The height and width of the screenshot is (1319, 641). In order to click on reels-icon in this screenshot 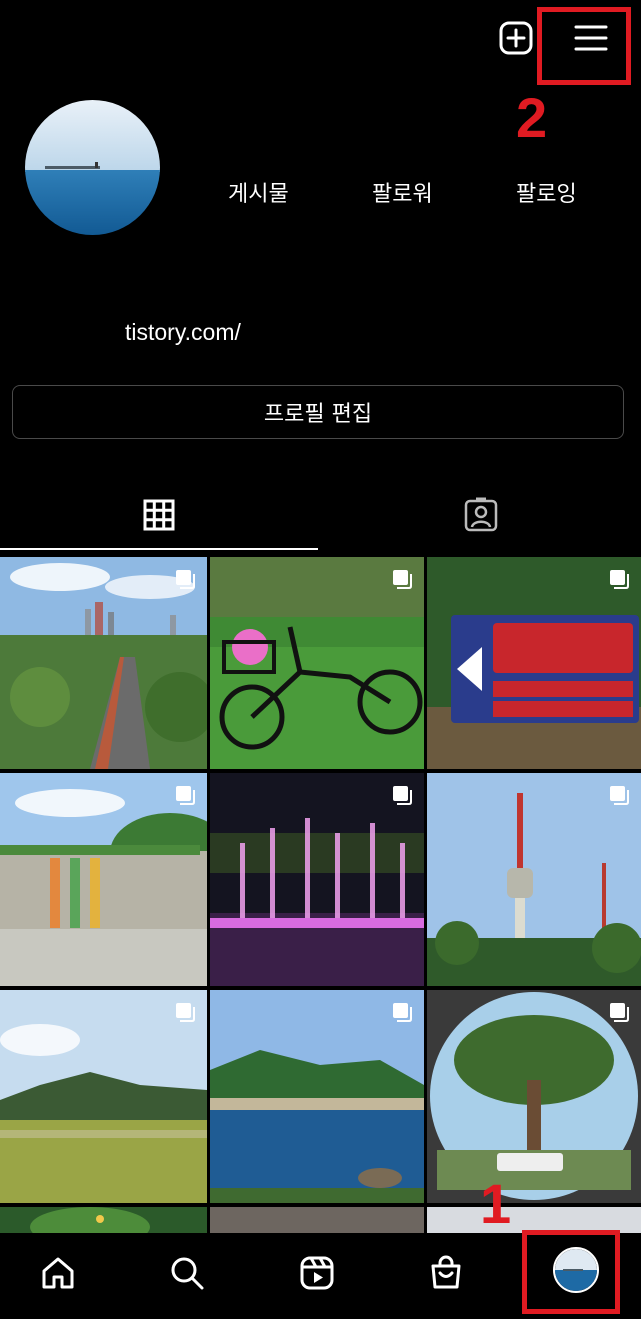, I will do `click(317, 1273)`.